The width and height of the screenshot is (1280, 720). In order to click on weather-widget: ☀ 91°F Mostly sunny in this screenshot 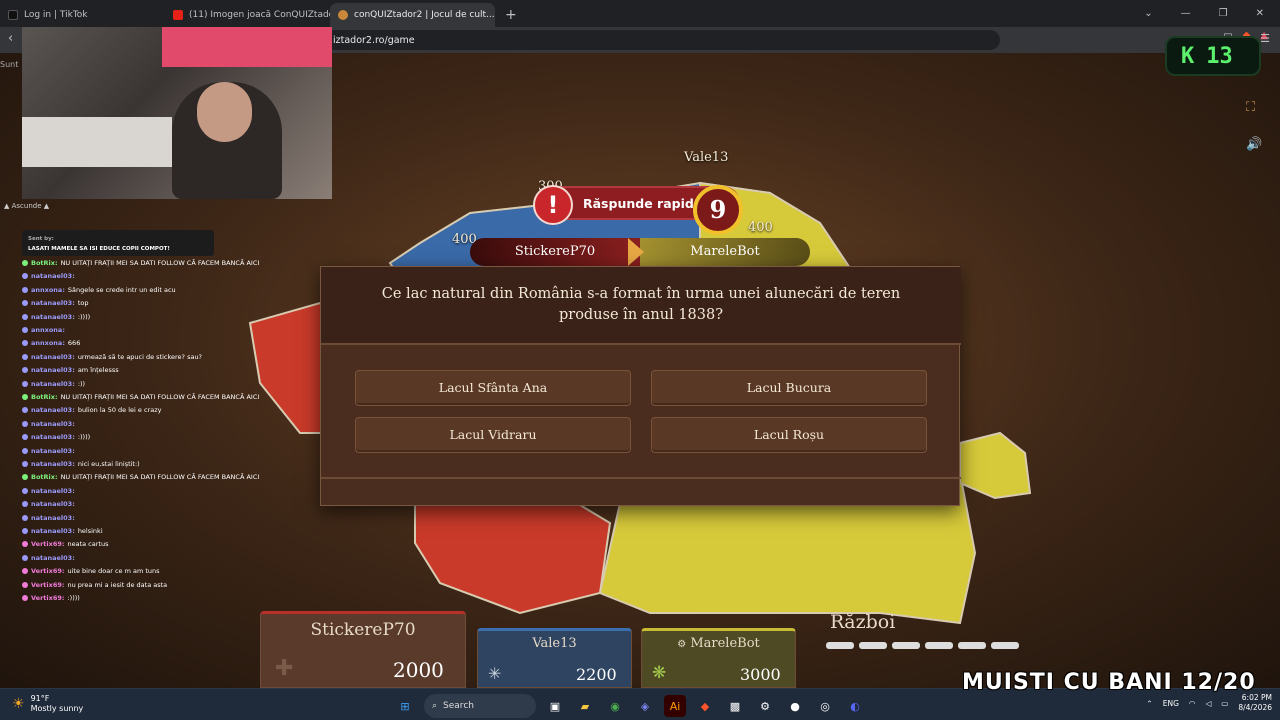, I will do `click(47, 704)`.